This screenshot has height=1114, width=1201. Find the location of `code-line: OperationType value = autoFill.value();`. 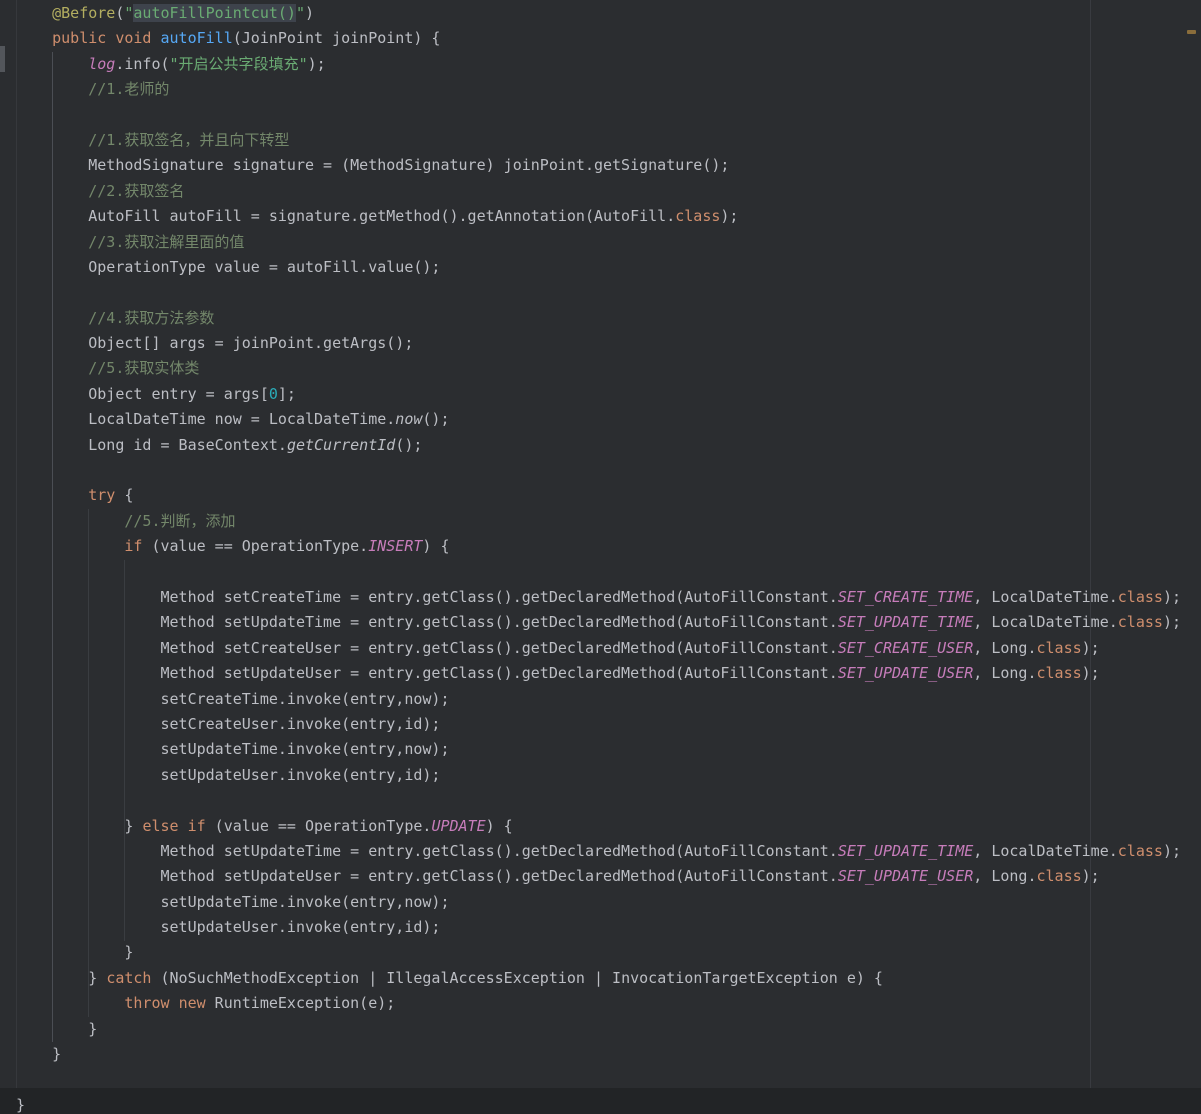

code-line: OperationType value = autoFill.value(); is located at coordinates (608, 267).